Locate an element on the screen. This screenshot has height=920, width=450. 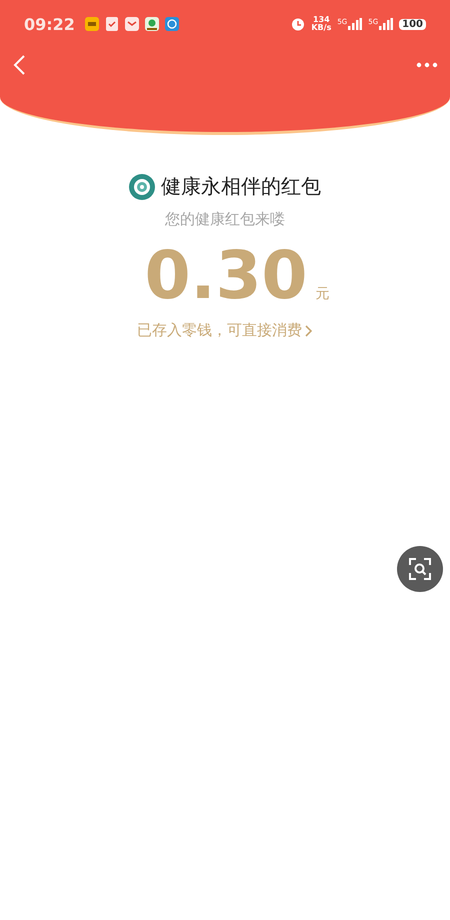
chevron-right-icon is located at coordinates (308, 331).